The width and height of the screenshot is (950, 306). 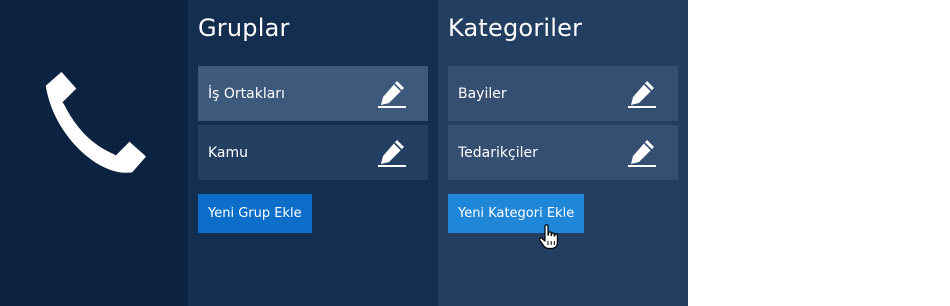 I want to click on categories-title: Kategoriler, so click(x=515, y=28).